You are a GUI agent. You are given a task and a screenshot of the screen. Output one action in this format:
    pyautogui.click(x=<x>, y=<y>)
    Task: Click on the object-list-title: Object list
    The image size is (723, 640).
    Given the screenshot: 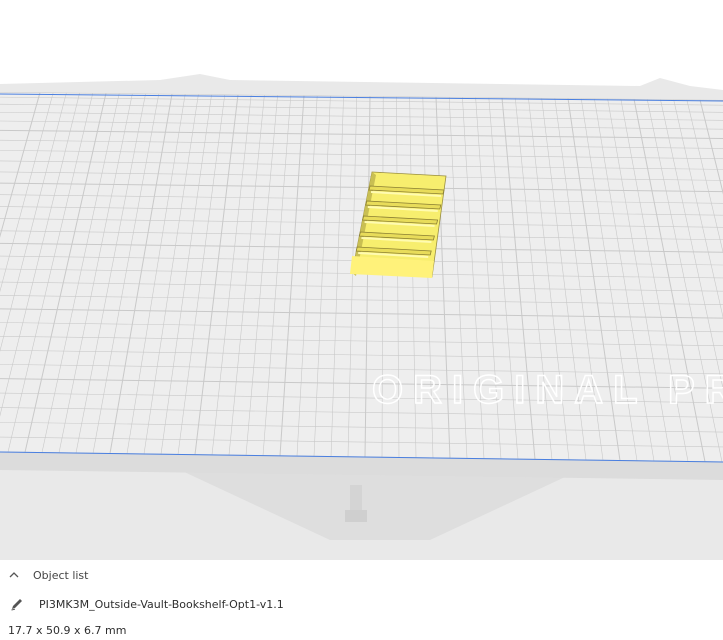 What is the action you would take?
    pyautogui.click(x=61, y=575)
    